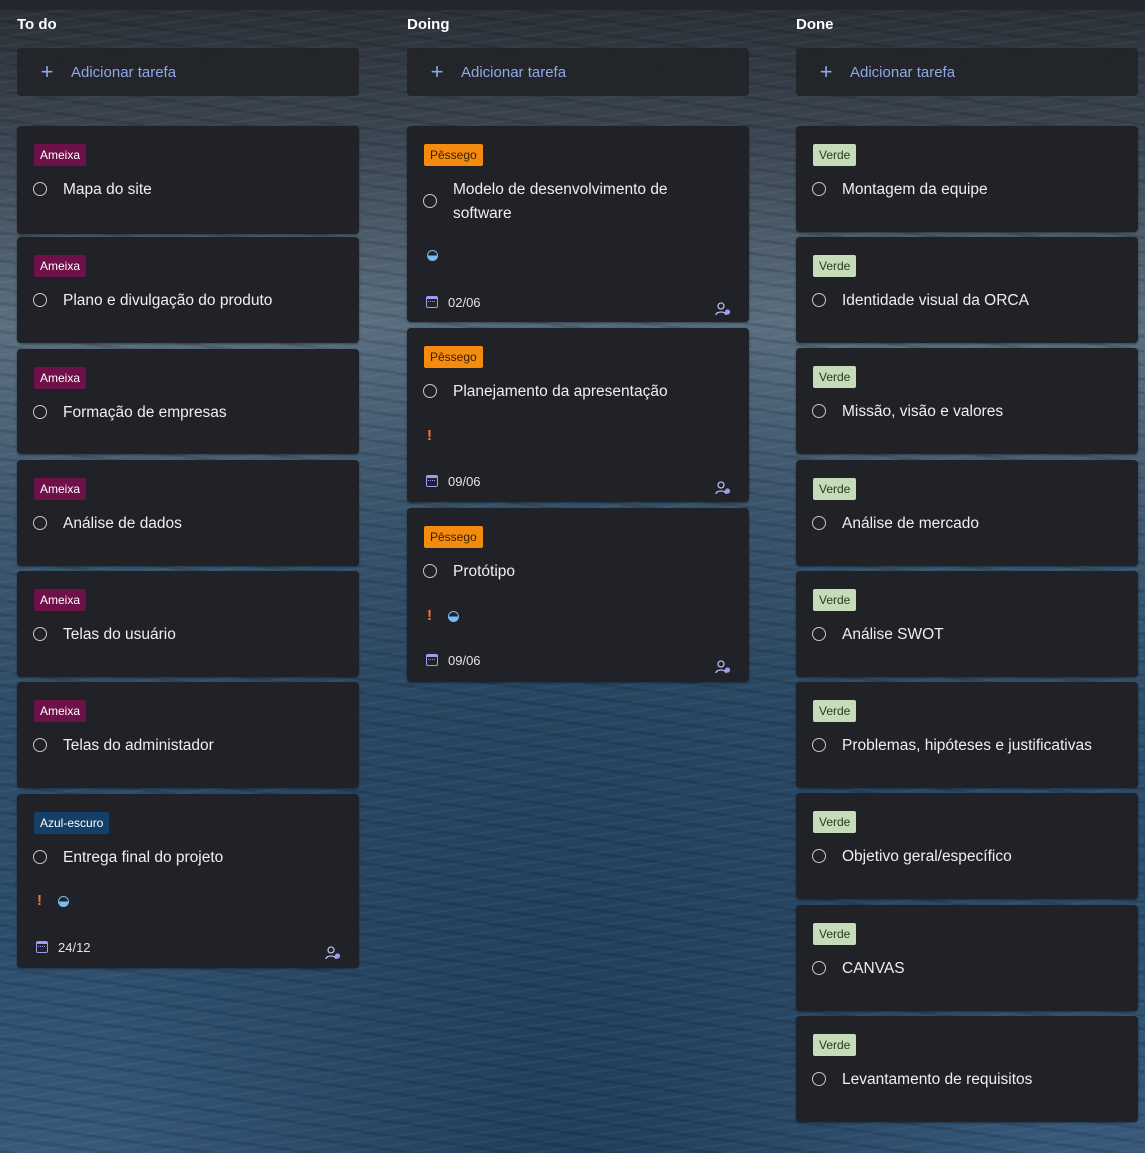 The image size is (1145, 1153). I want to click on tag-label: Azul-escuro, so click(72, 823).